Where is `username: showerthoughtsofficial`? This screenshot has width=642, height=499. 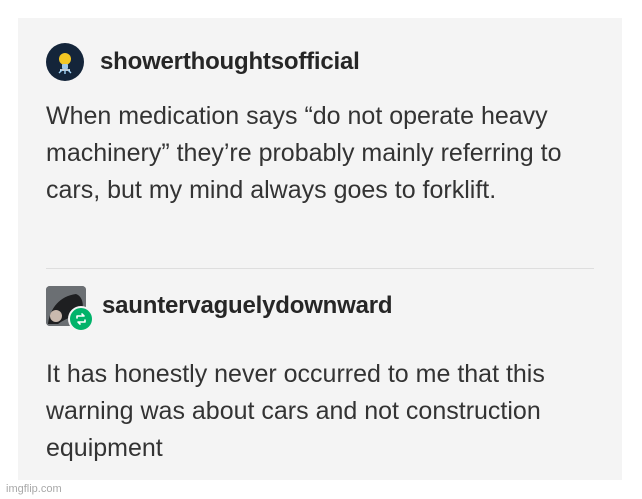 username: showerthoughtsofficial is located at coordinates (230, 62).